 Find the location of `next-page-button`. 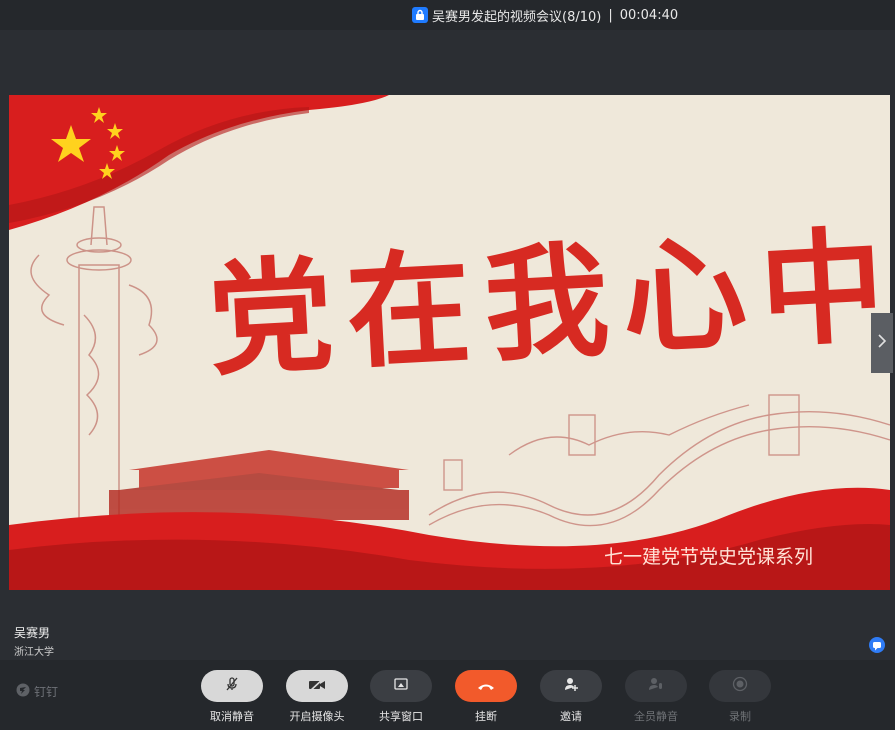

next-page-button is located at coordinates (882, 343).